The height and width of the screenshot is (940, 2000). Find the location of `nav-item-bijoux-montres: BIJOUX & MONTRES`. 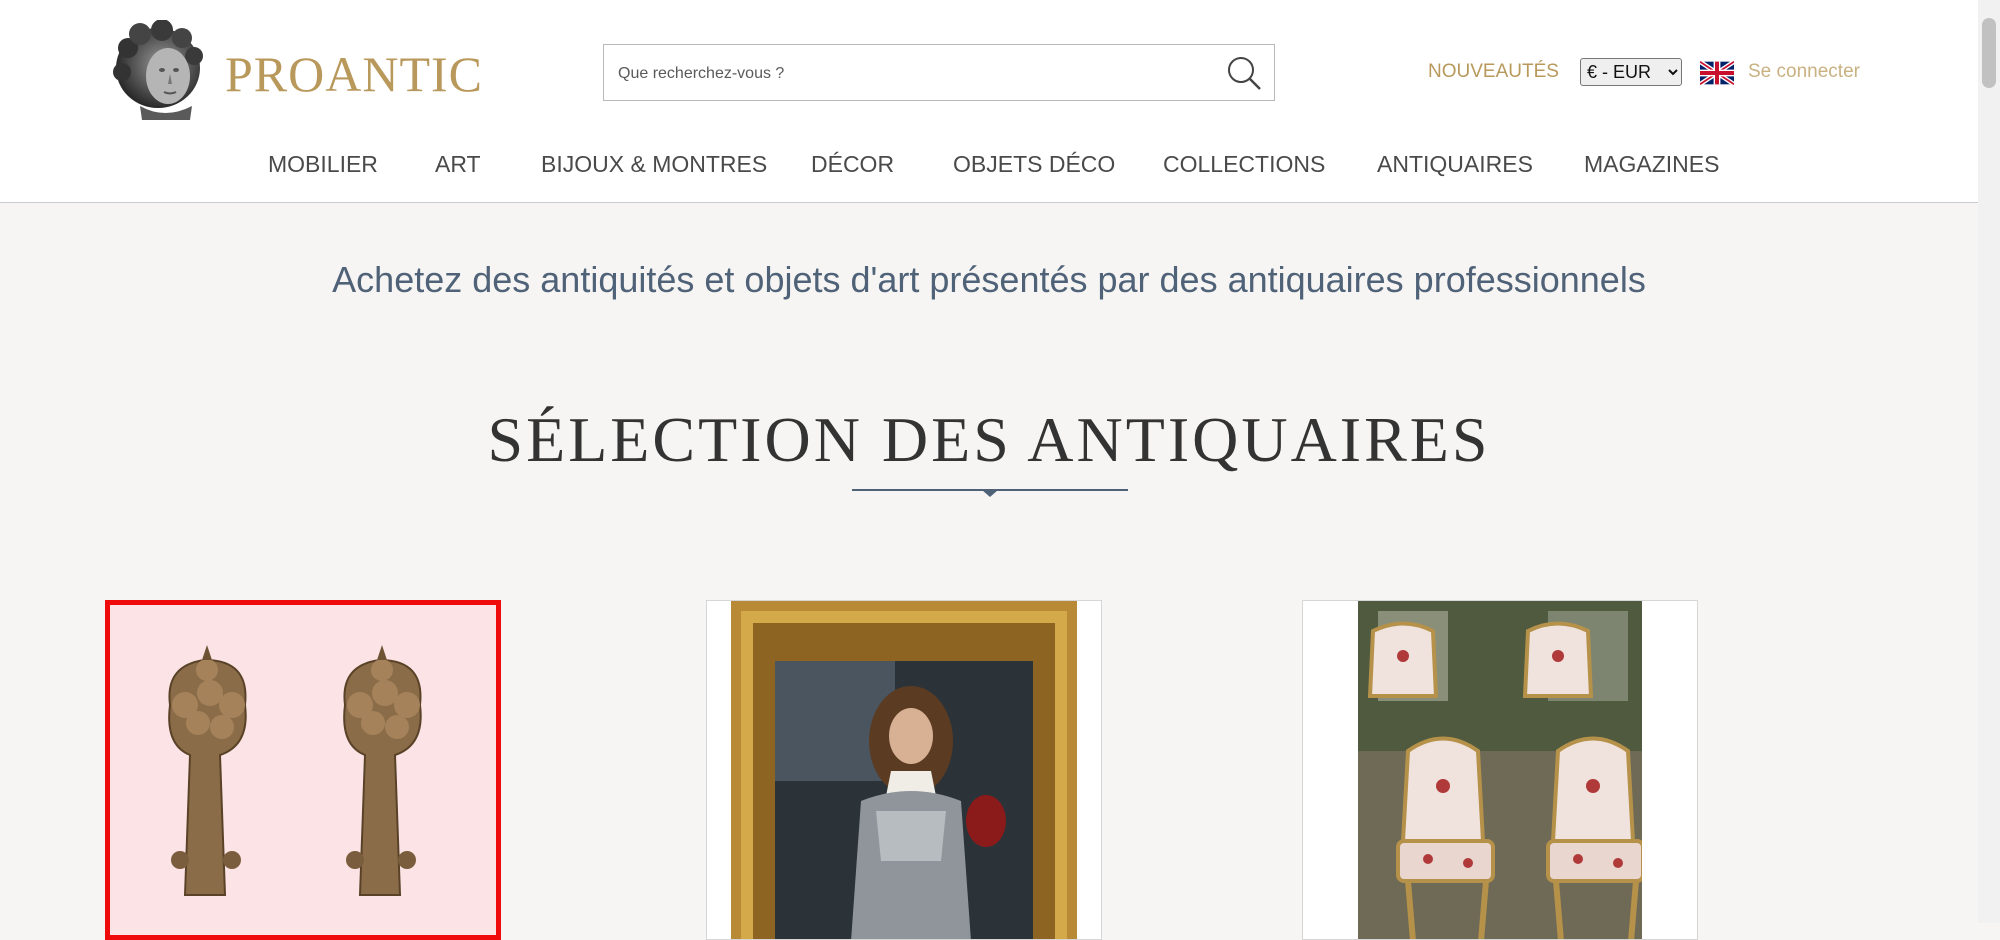

nav-item-bijoux-montres: BIJOUX & MONTRES is located at coordinates (654, 164).